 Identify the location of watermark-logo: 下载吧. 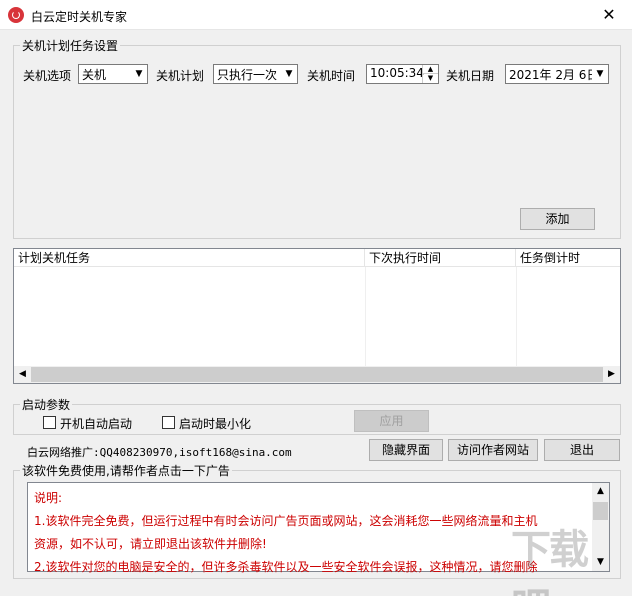
(550, 561).